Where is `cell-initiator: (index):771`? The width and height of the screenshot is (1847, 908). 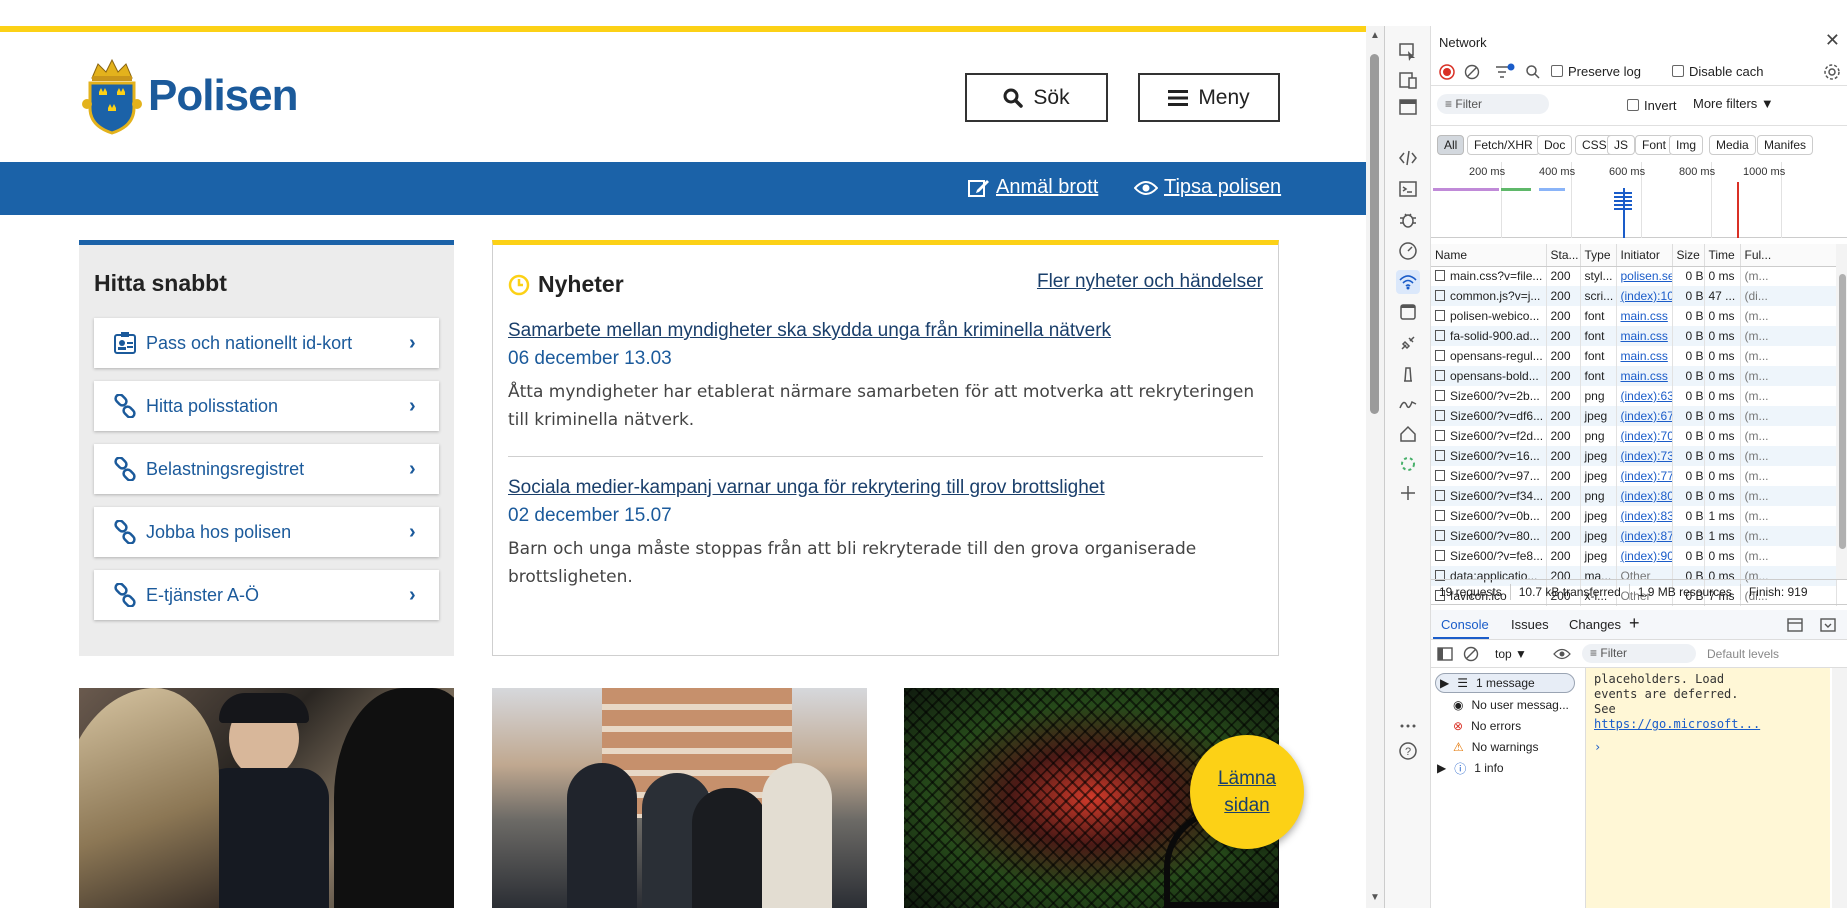
cell-initiator: (index):771 is located at coordinates (1644, 476).